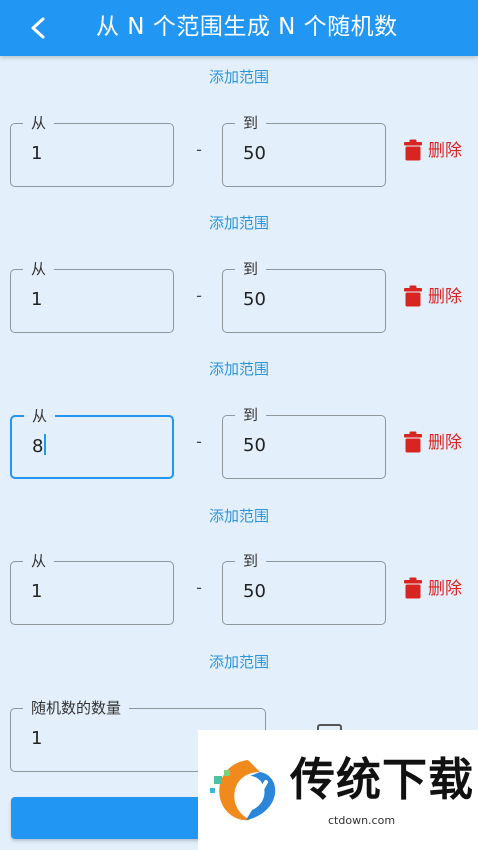 The width and height of the screenshot is (478, 850). What do you see at coordinates (45, 444) in the screenshot?
I see `text-cursor` at bounding box center [45, 444].